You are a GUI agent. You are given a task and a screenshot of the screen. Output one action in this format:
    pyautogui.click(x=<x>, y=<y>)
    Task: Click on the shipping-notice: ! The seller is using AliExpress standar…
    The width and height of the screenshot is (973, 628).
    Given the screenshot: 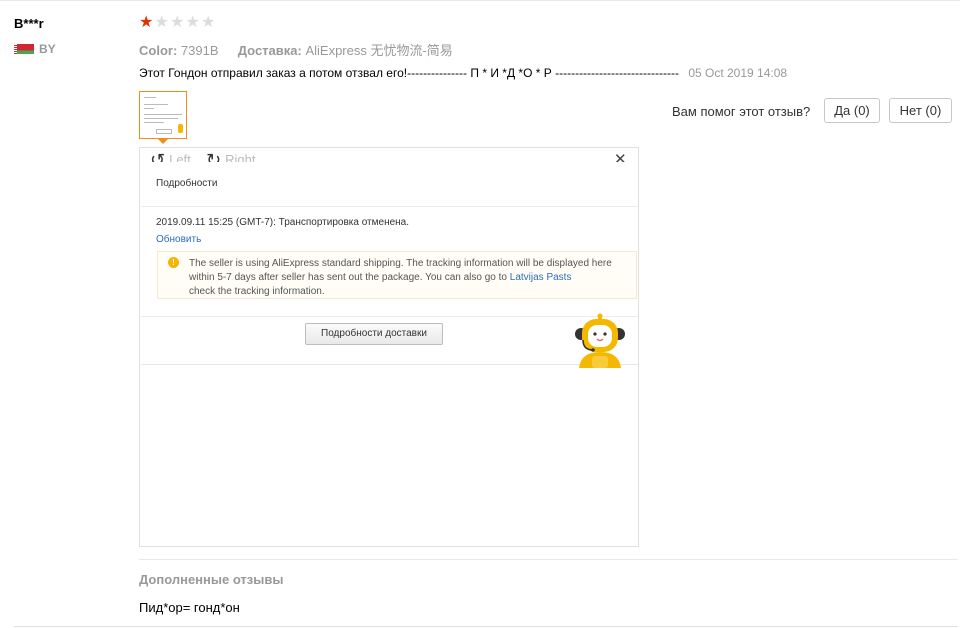 What is the action you would take?
    pyautogui.click(x=397, y=275)
    